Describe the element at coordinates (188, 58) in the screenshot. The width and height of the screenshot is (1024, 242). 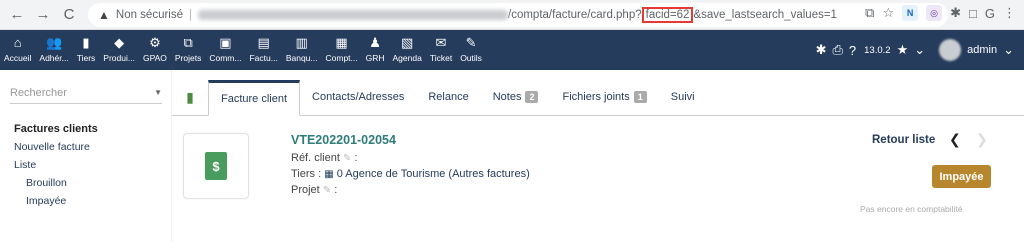
I see `menu-label: Projets` at that location.